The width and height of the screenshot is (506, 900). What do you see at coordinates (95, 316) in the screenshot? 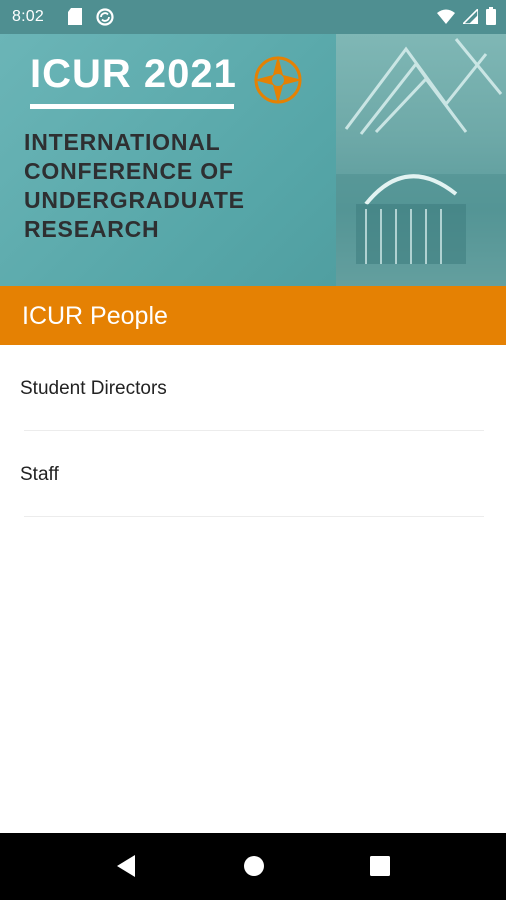
I see `page-title: ICUR People` at bounding box center [95, 316].